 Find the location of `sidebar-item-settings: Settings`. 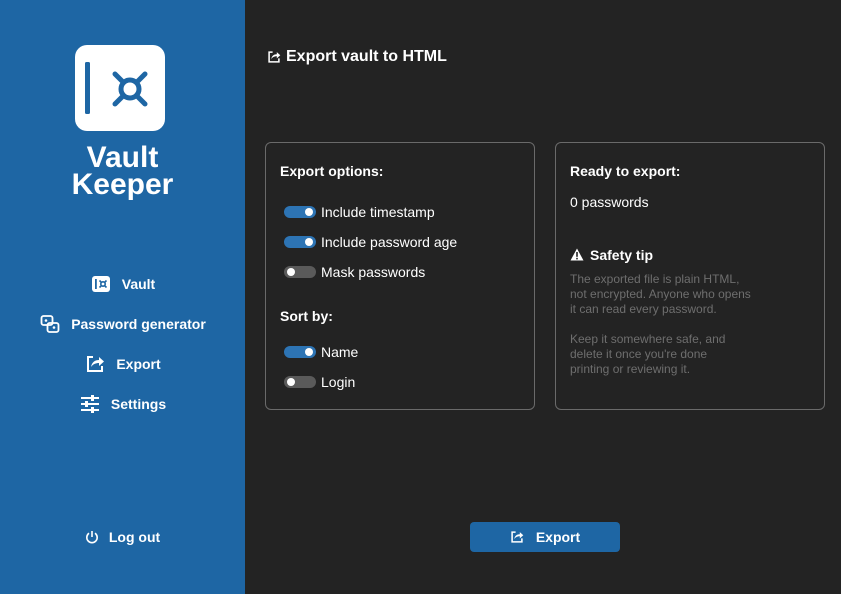

sidebar-item-settings: Settings is located at coordinates (122, 404).